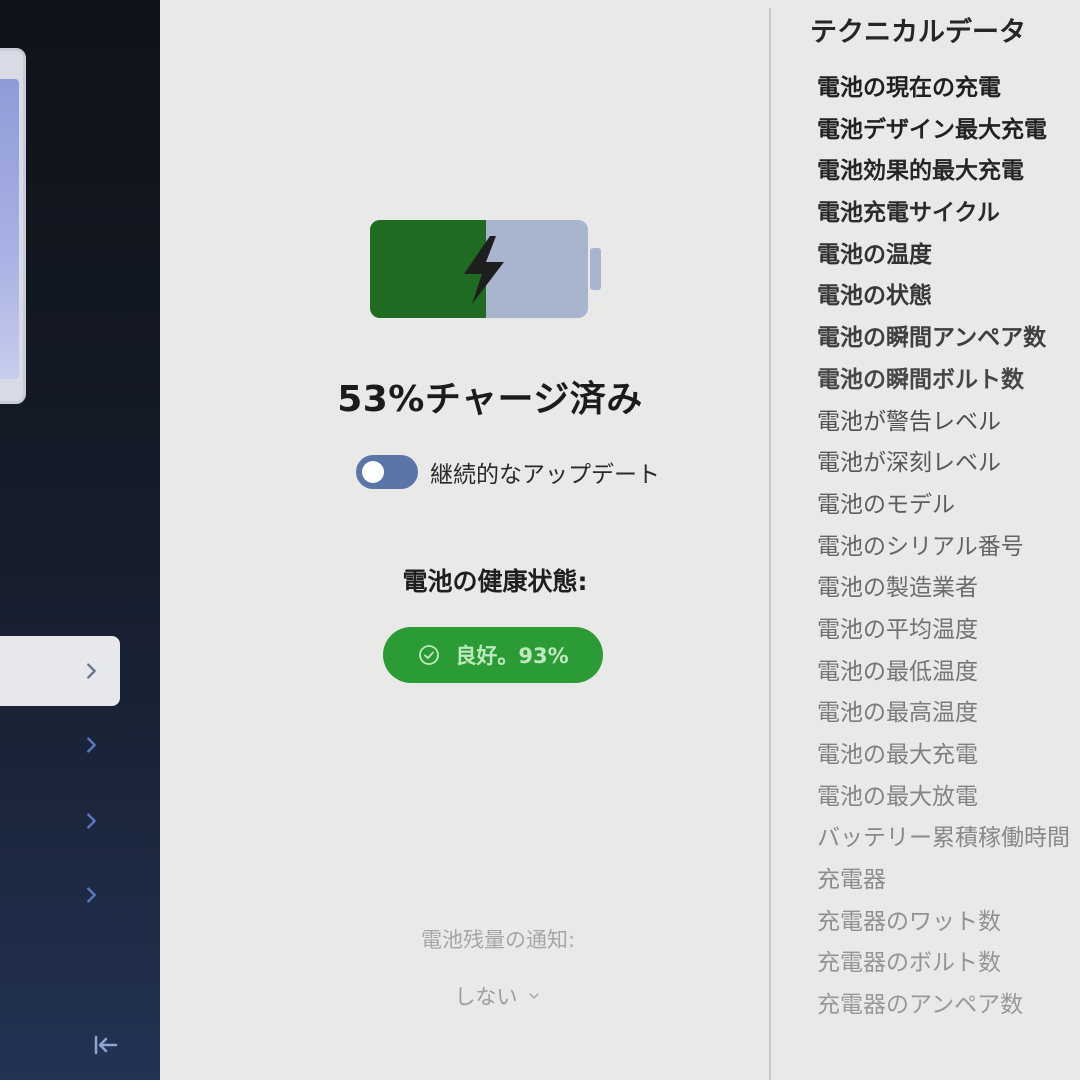 The width and height of the screenshot is (1080, 1080). Describe the element at coordinates (944, 297) in the screenshot. I see `tech-data-item: 電池の状態` at that location.